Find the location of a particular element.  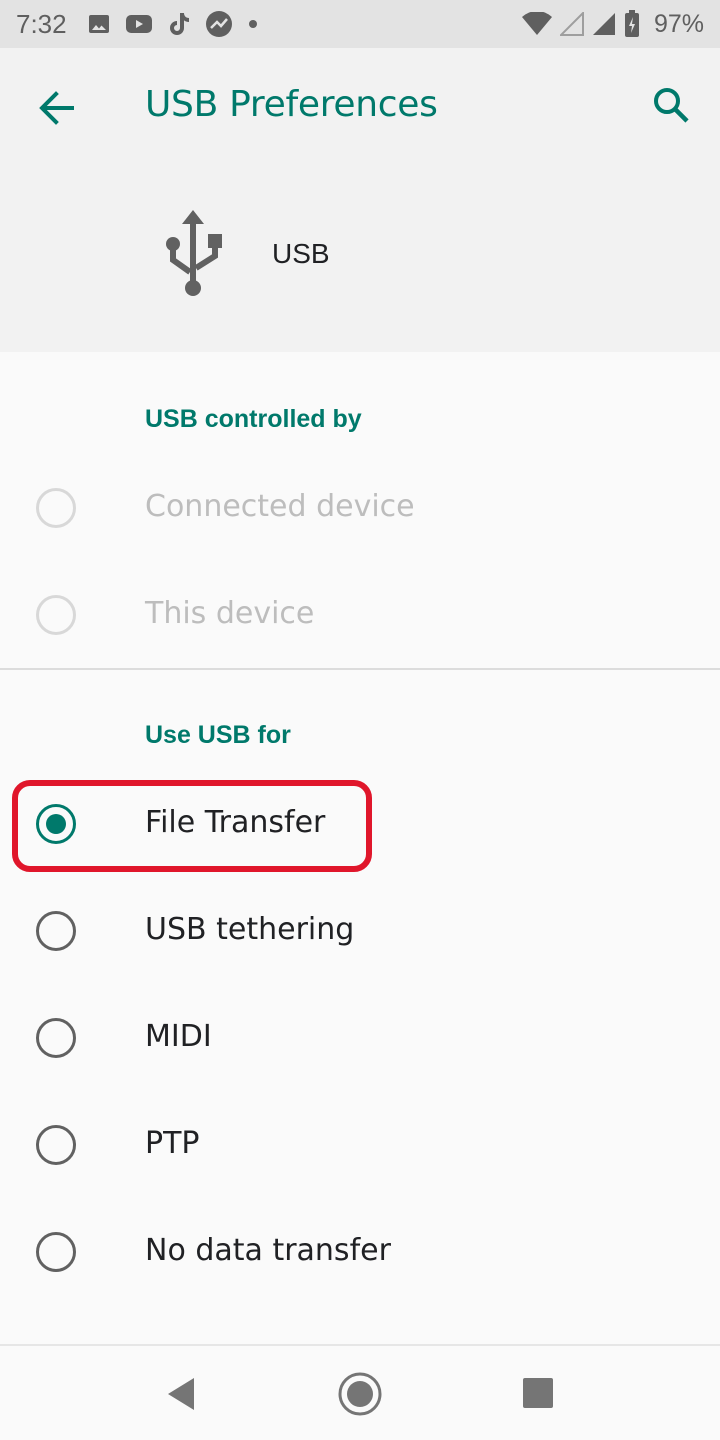

option-label: File Transfer is located at coordinates (235, 822).